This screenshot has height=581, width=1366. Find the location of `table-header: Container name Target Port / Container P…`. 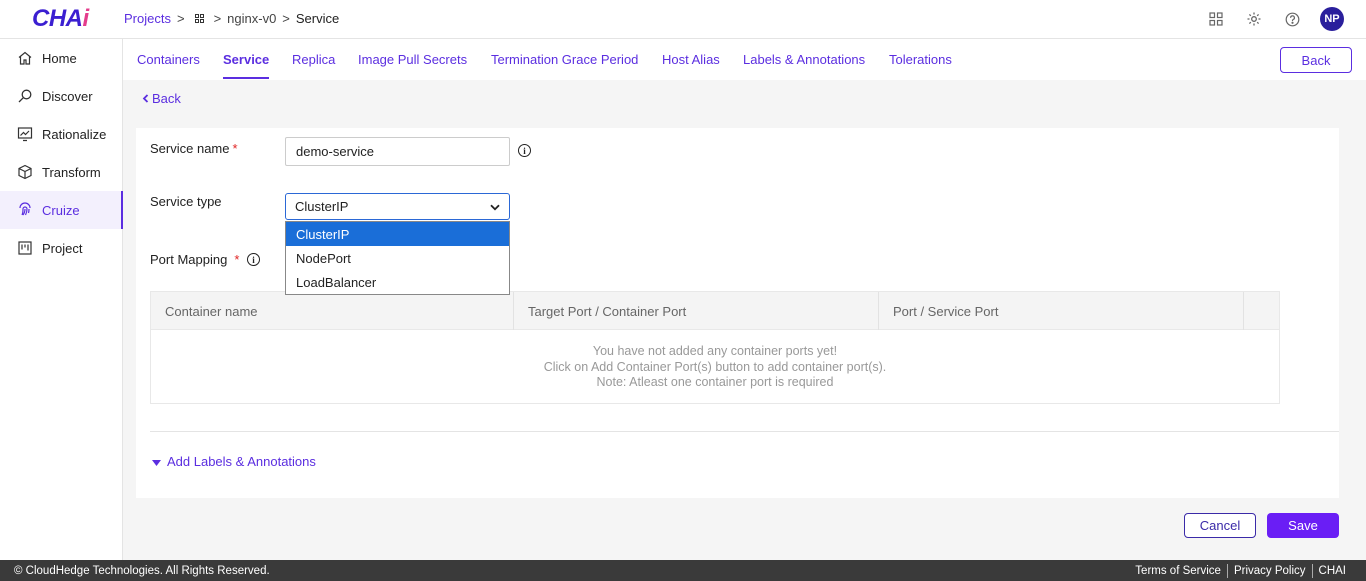

table-header: Container name Target Port / Container P… is located at coordinates (715, 311).